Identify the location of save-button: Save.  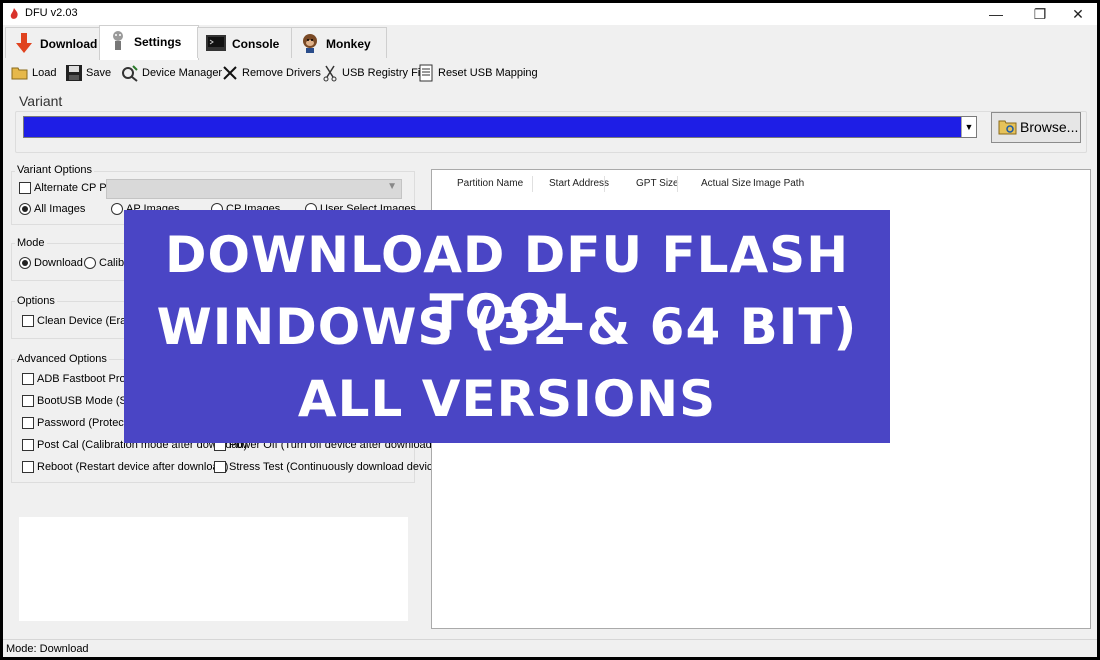
(88, 73).